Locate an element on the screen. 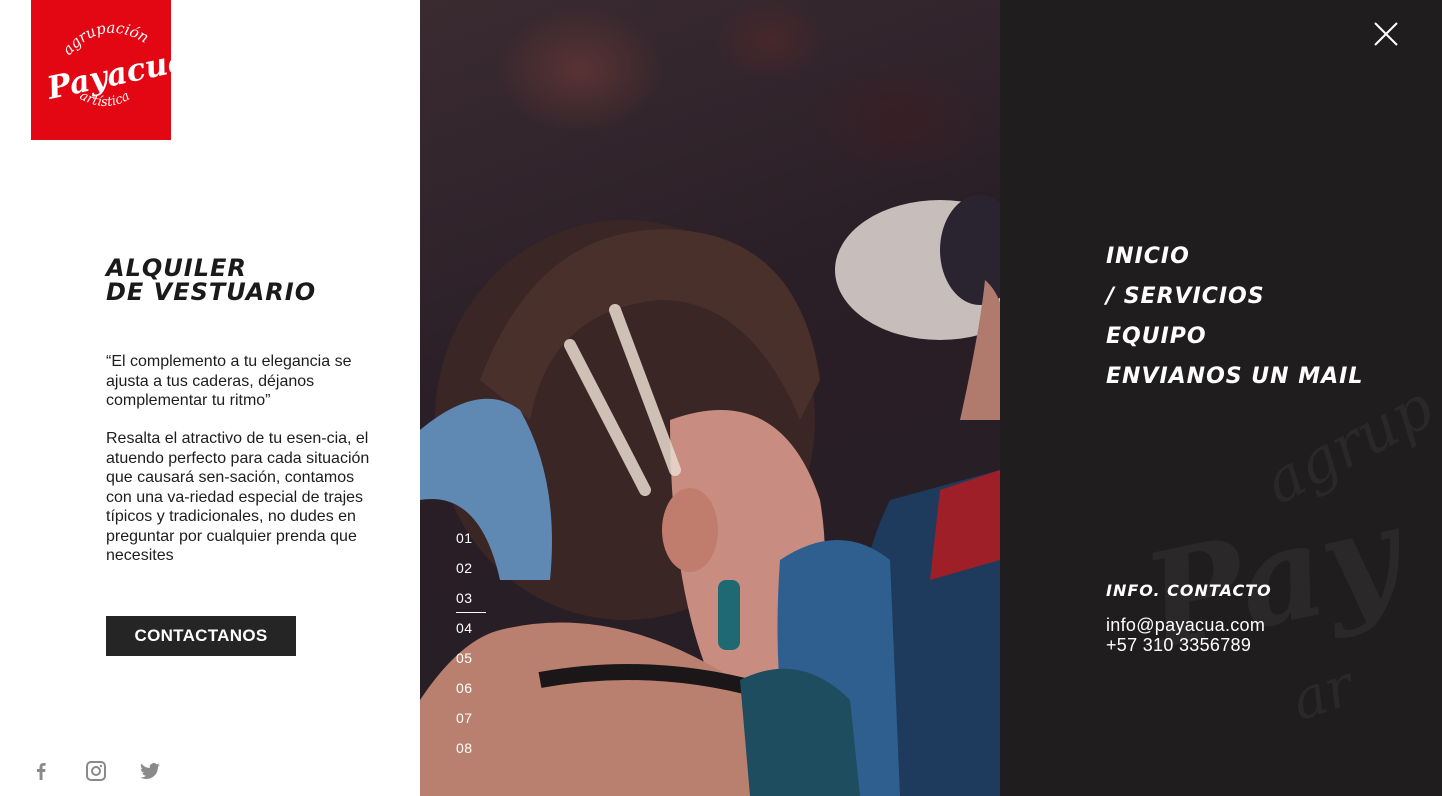 This screenshot has width=1442, height=796. service-title: ALQUILER DE VESTUARIO is located at coordinates (236, 280).